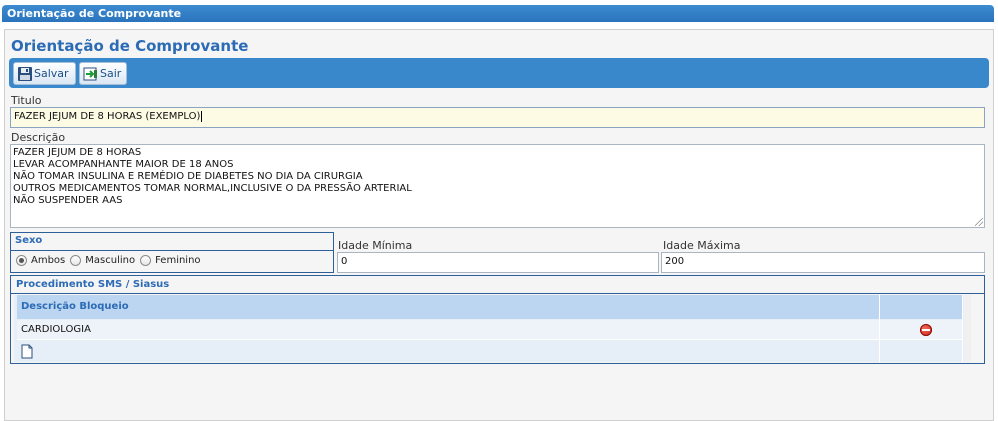 Image resolution: width=998 pixels, height=421 pixels. I want to click on toolbar: Salvar Sair, so click(499, 73).